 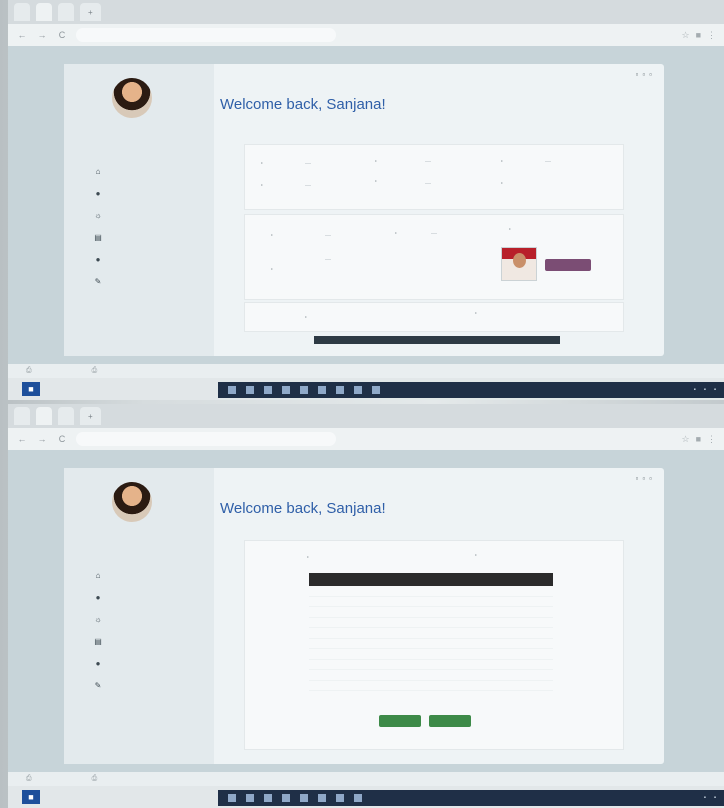 I want to click on horizontal-scrollbar, so click(x=437, y=340).